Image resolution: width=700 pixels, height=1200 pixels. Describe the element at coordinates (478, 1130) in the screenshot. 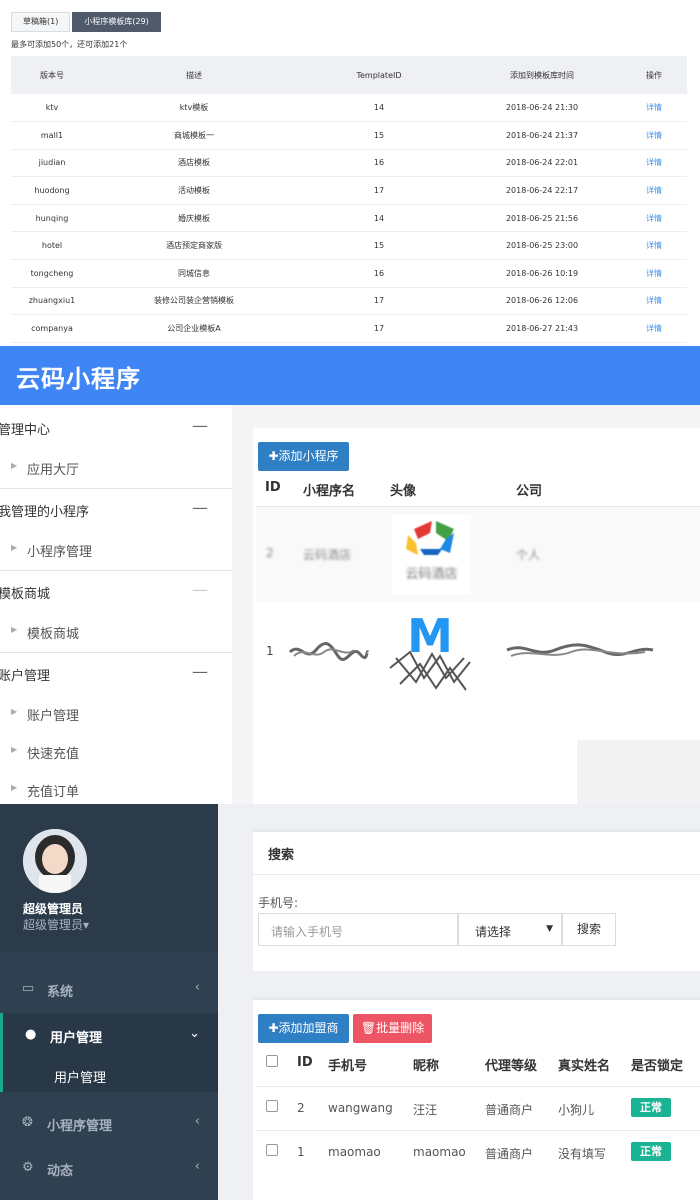

I see `row-divider` at that location.